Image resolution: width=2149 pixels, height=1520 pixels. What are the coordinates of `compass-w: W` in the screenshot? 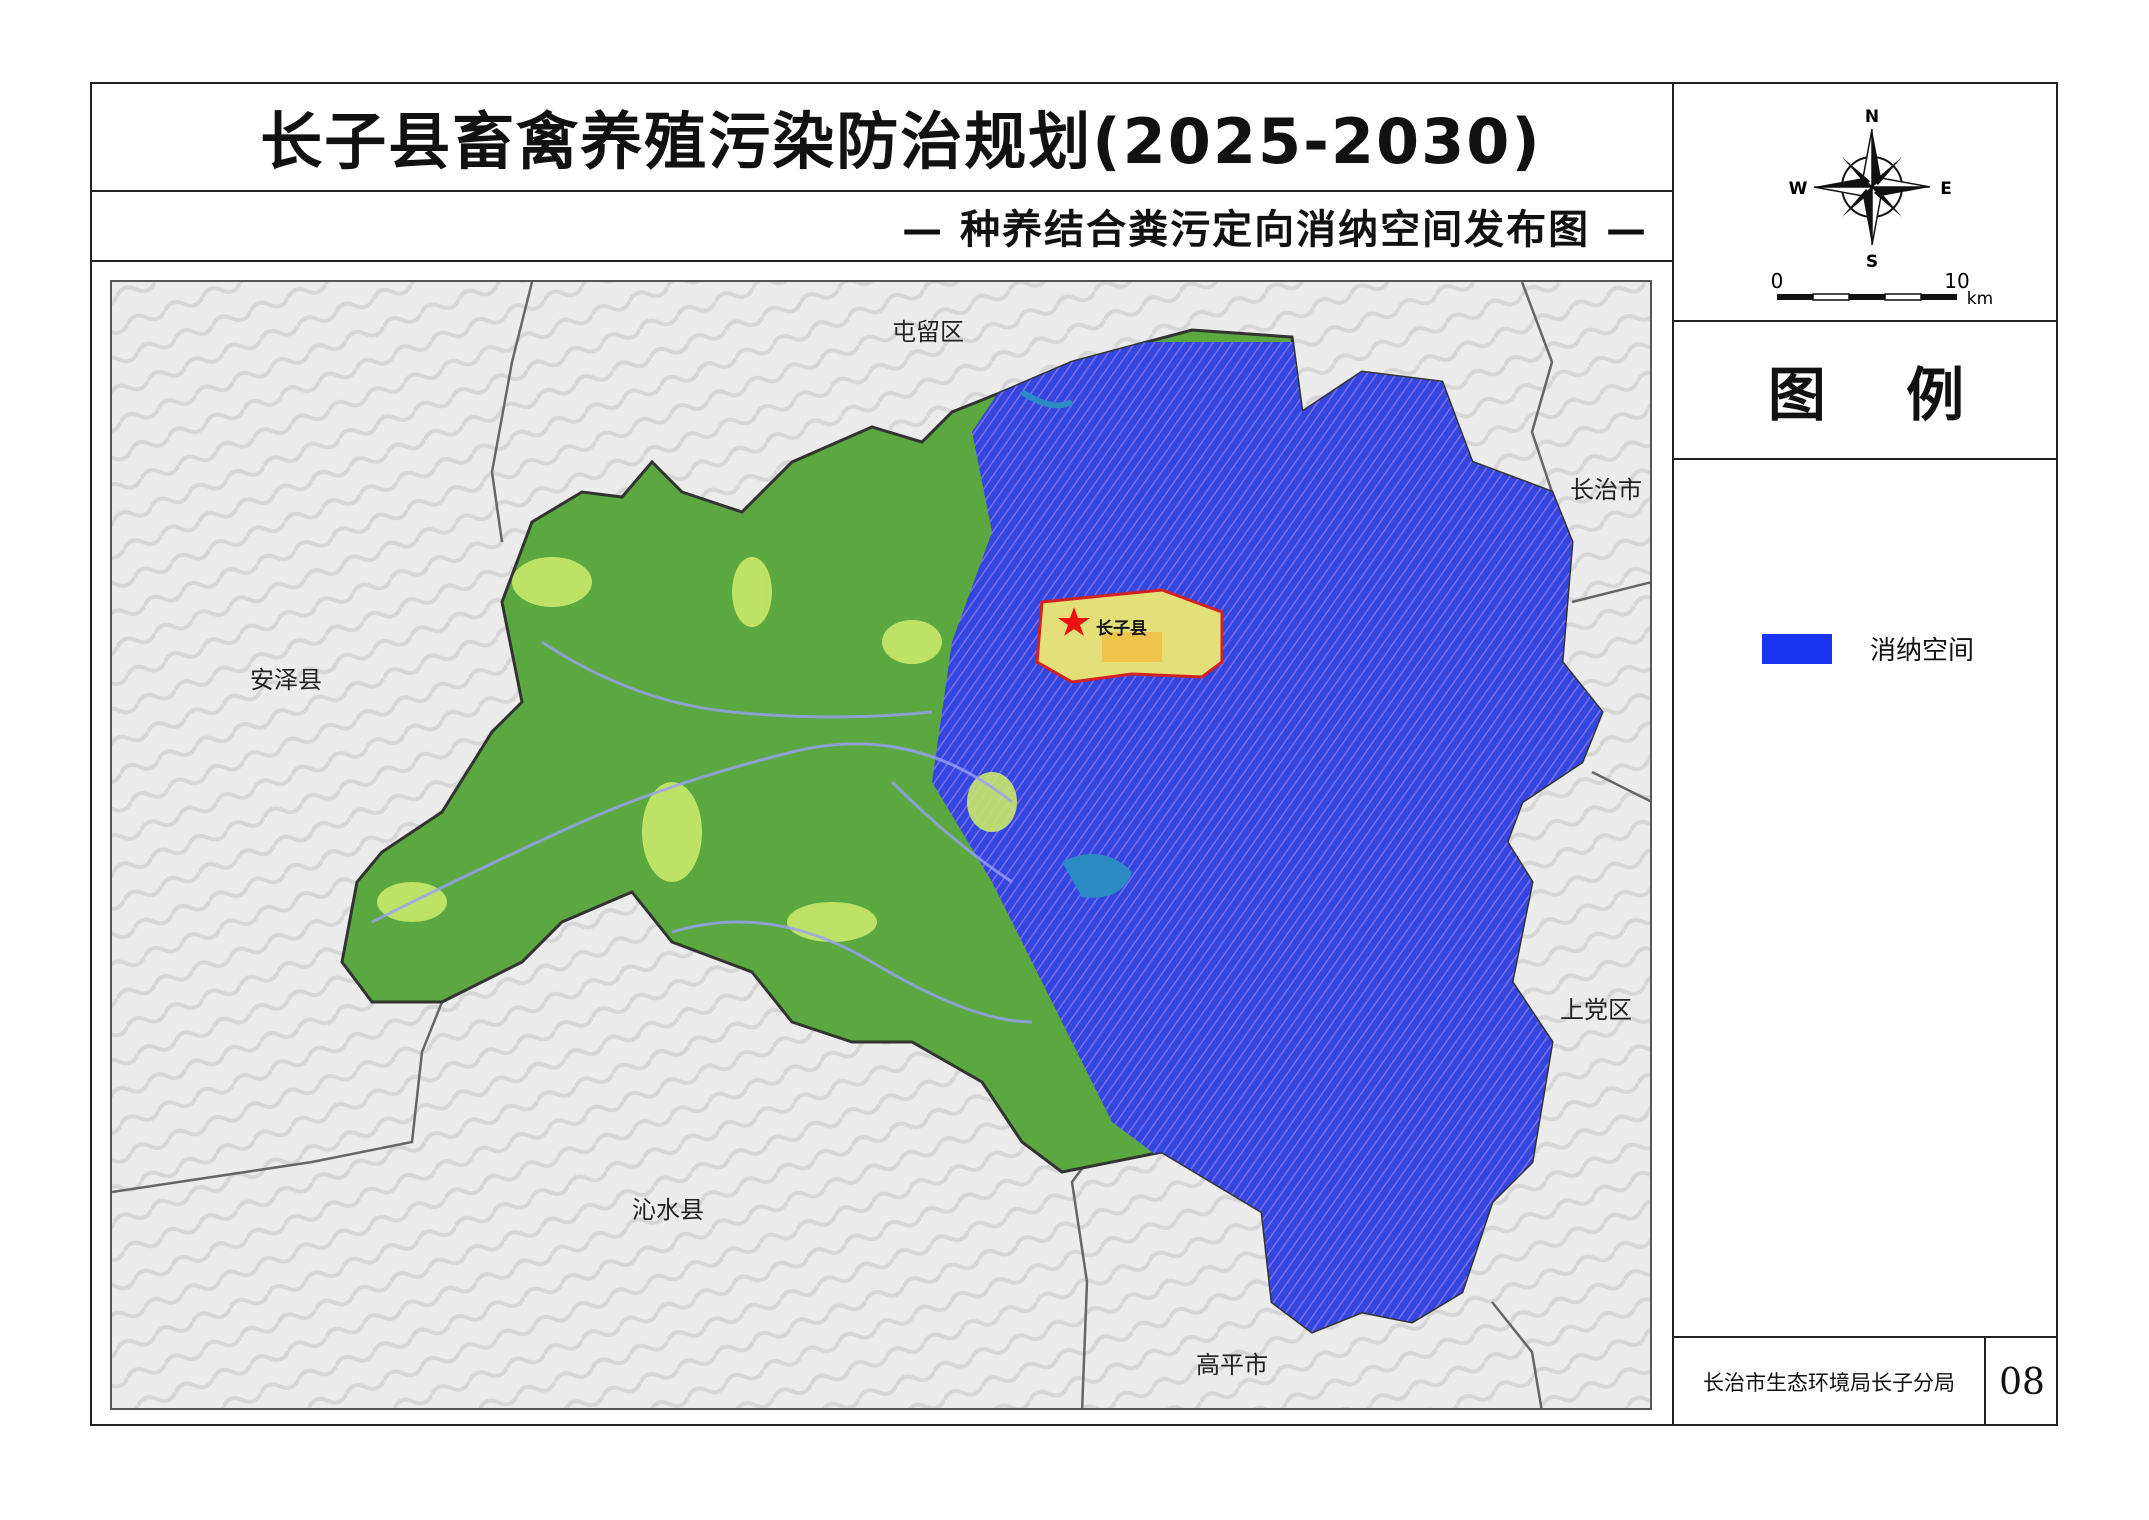 It's located at (1798, 189).